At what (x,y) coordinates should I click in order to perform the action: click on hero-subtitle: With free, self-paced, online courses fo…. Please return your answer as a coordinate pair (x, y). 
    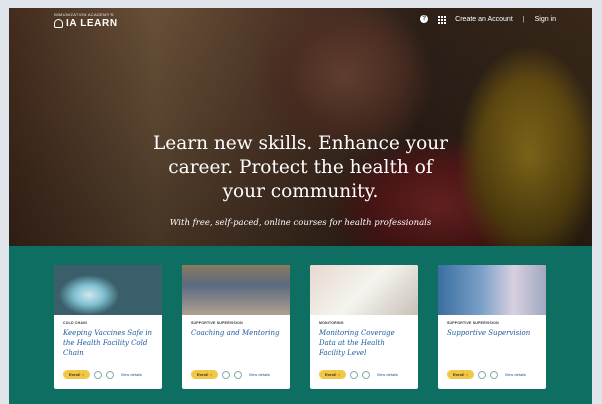
    Looking at the image, I should click on (300, 223).